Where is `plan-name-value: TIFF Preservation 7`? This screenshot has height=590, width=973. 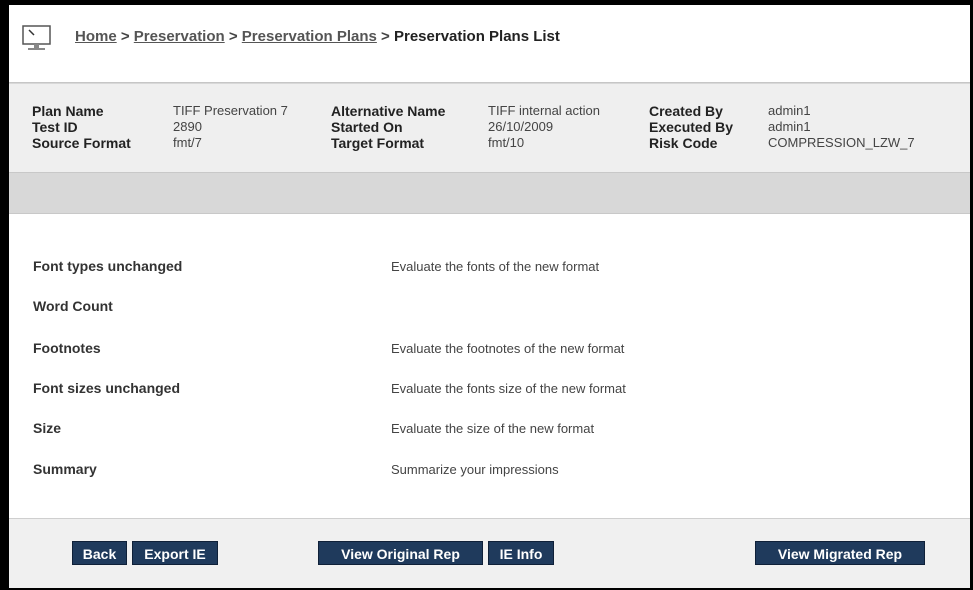
plan-name-value: TIFF Preservation 7 is located at coordinates (230, 110).